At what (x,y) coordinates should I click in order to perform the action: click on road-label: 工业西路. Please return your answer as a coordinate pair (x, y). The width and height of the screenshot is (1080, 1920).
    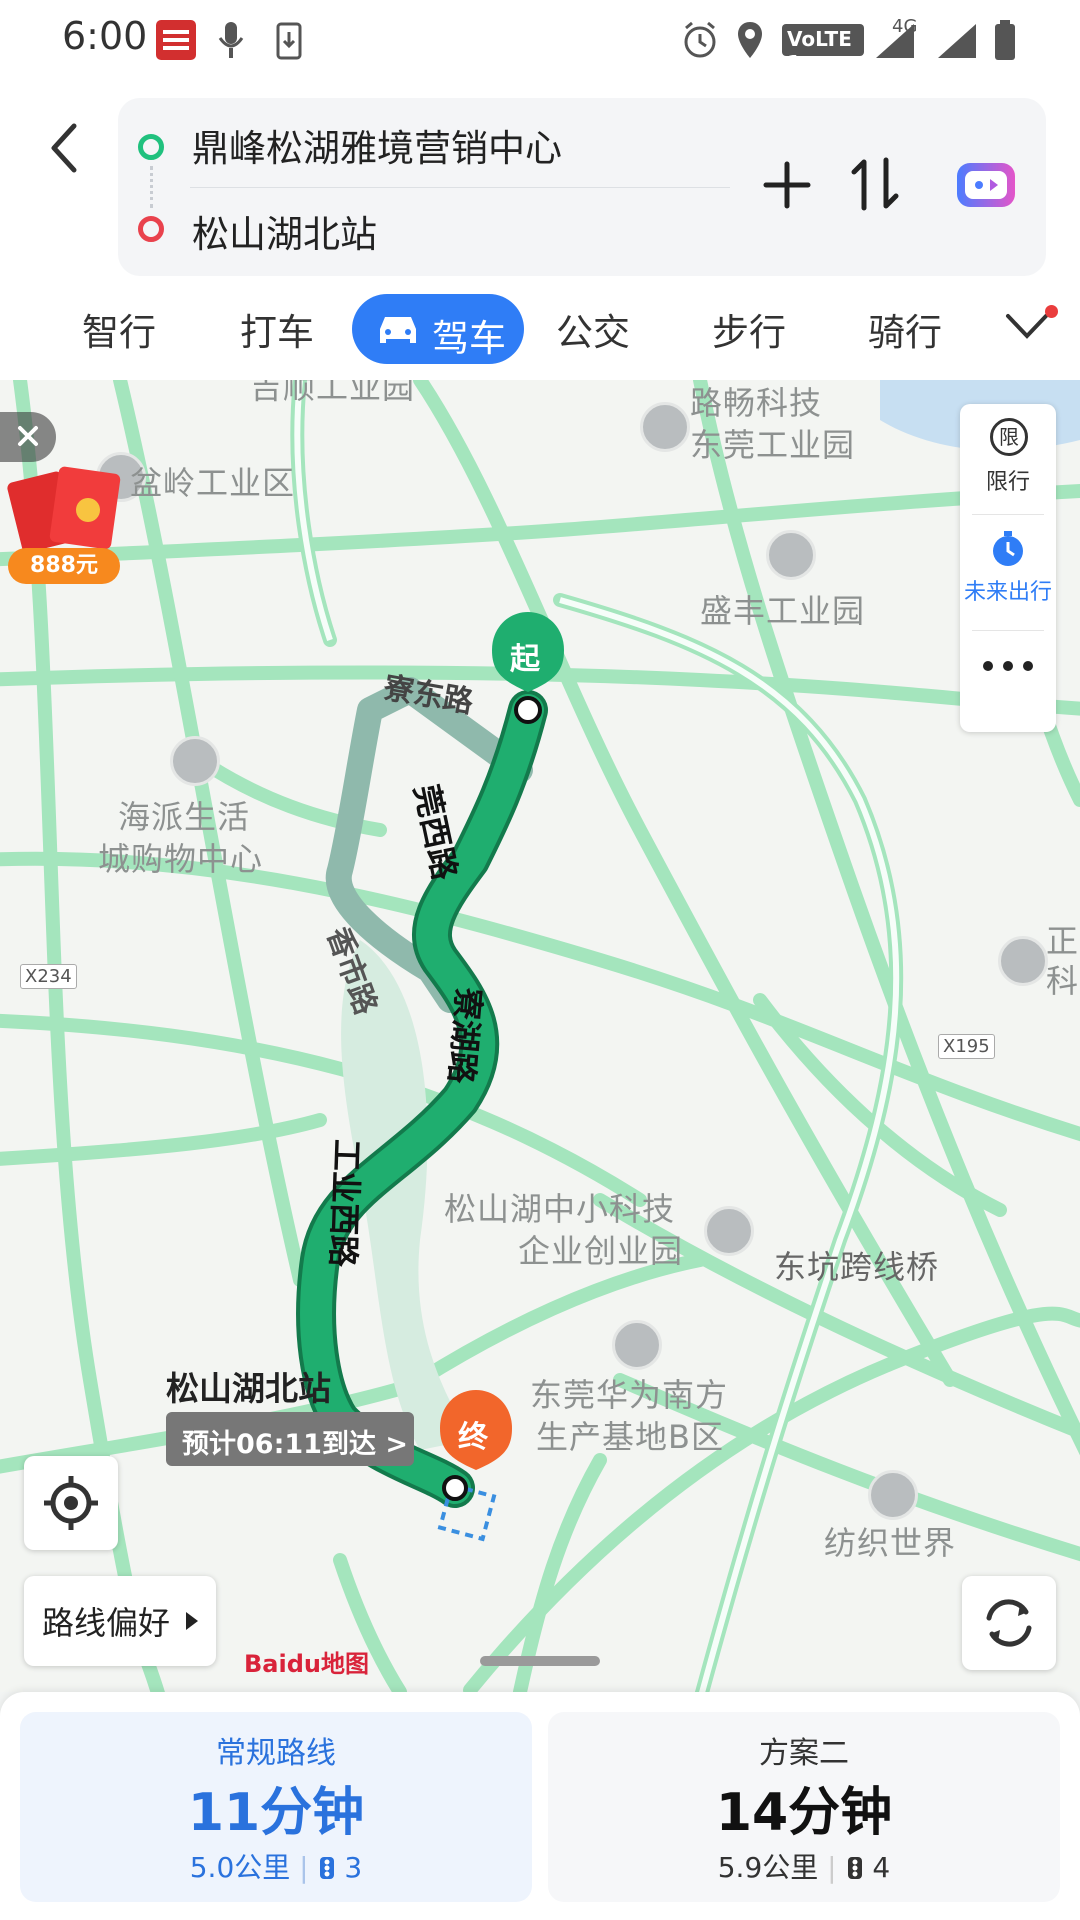
    Looking at the image, I should click on (345, 1203).